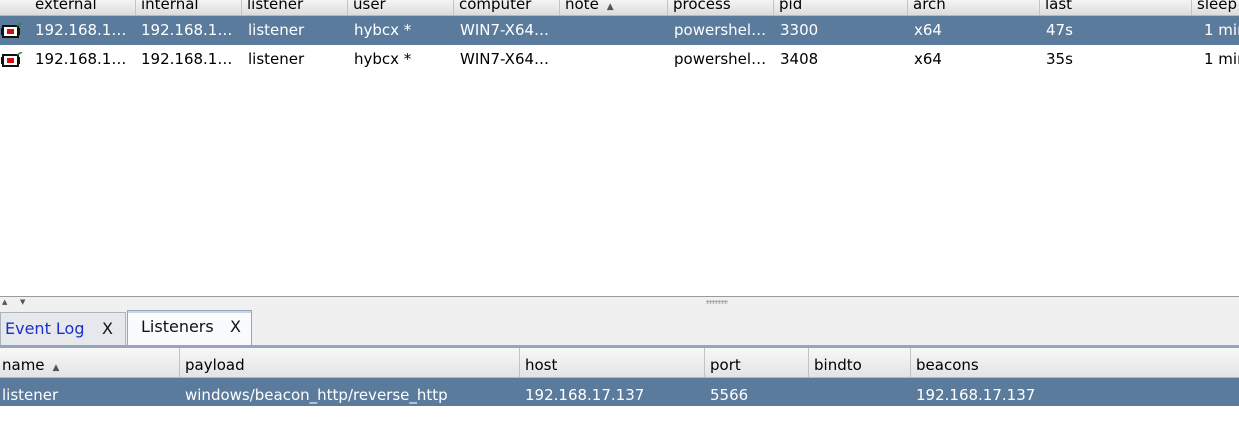 The width and height of the screenshot is (1239, 429). Describe the element at coordinates (45, 328) in the screenshot. I see `tab-label: Event Log` at that location.